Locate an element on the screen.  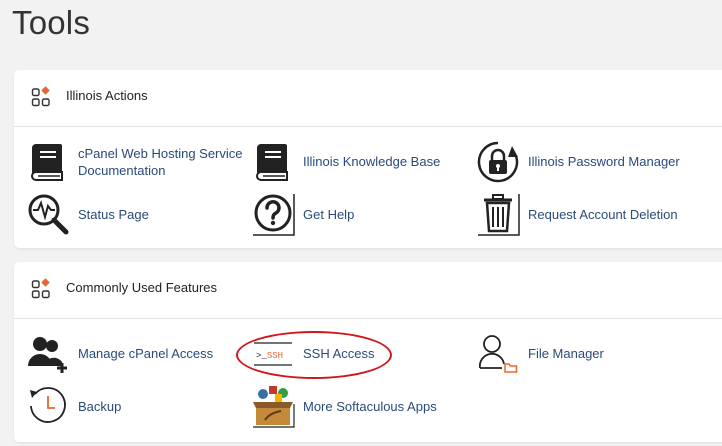
item-label: Illinois Knowledge Base is located at coordinates (372, 161).